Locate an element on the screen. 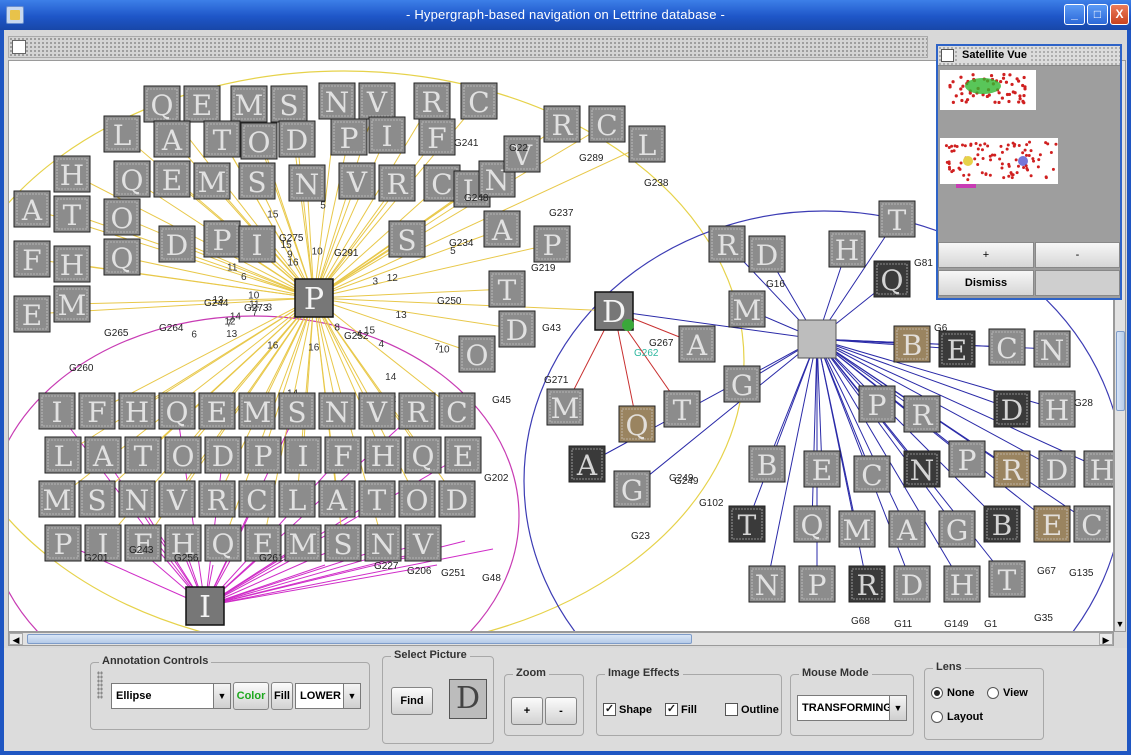  annotation-color-button: Color is located at coordinates (251, 696).